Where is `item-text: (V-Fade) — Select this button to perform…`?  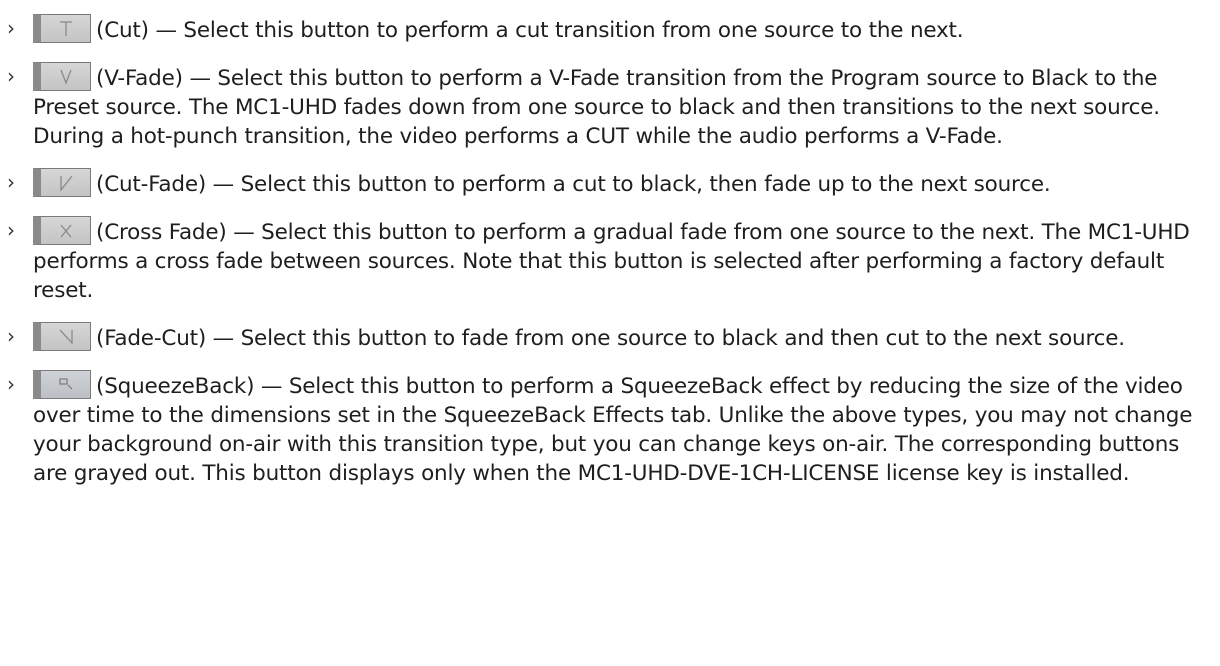 item-text: (V-Fade) — Select this button to perform… is located at coordinates (596, 107).